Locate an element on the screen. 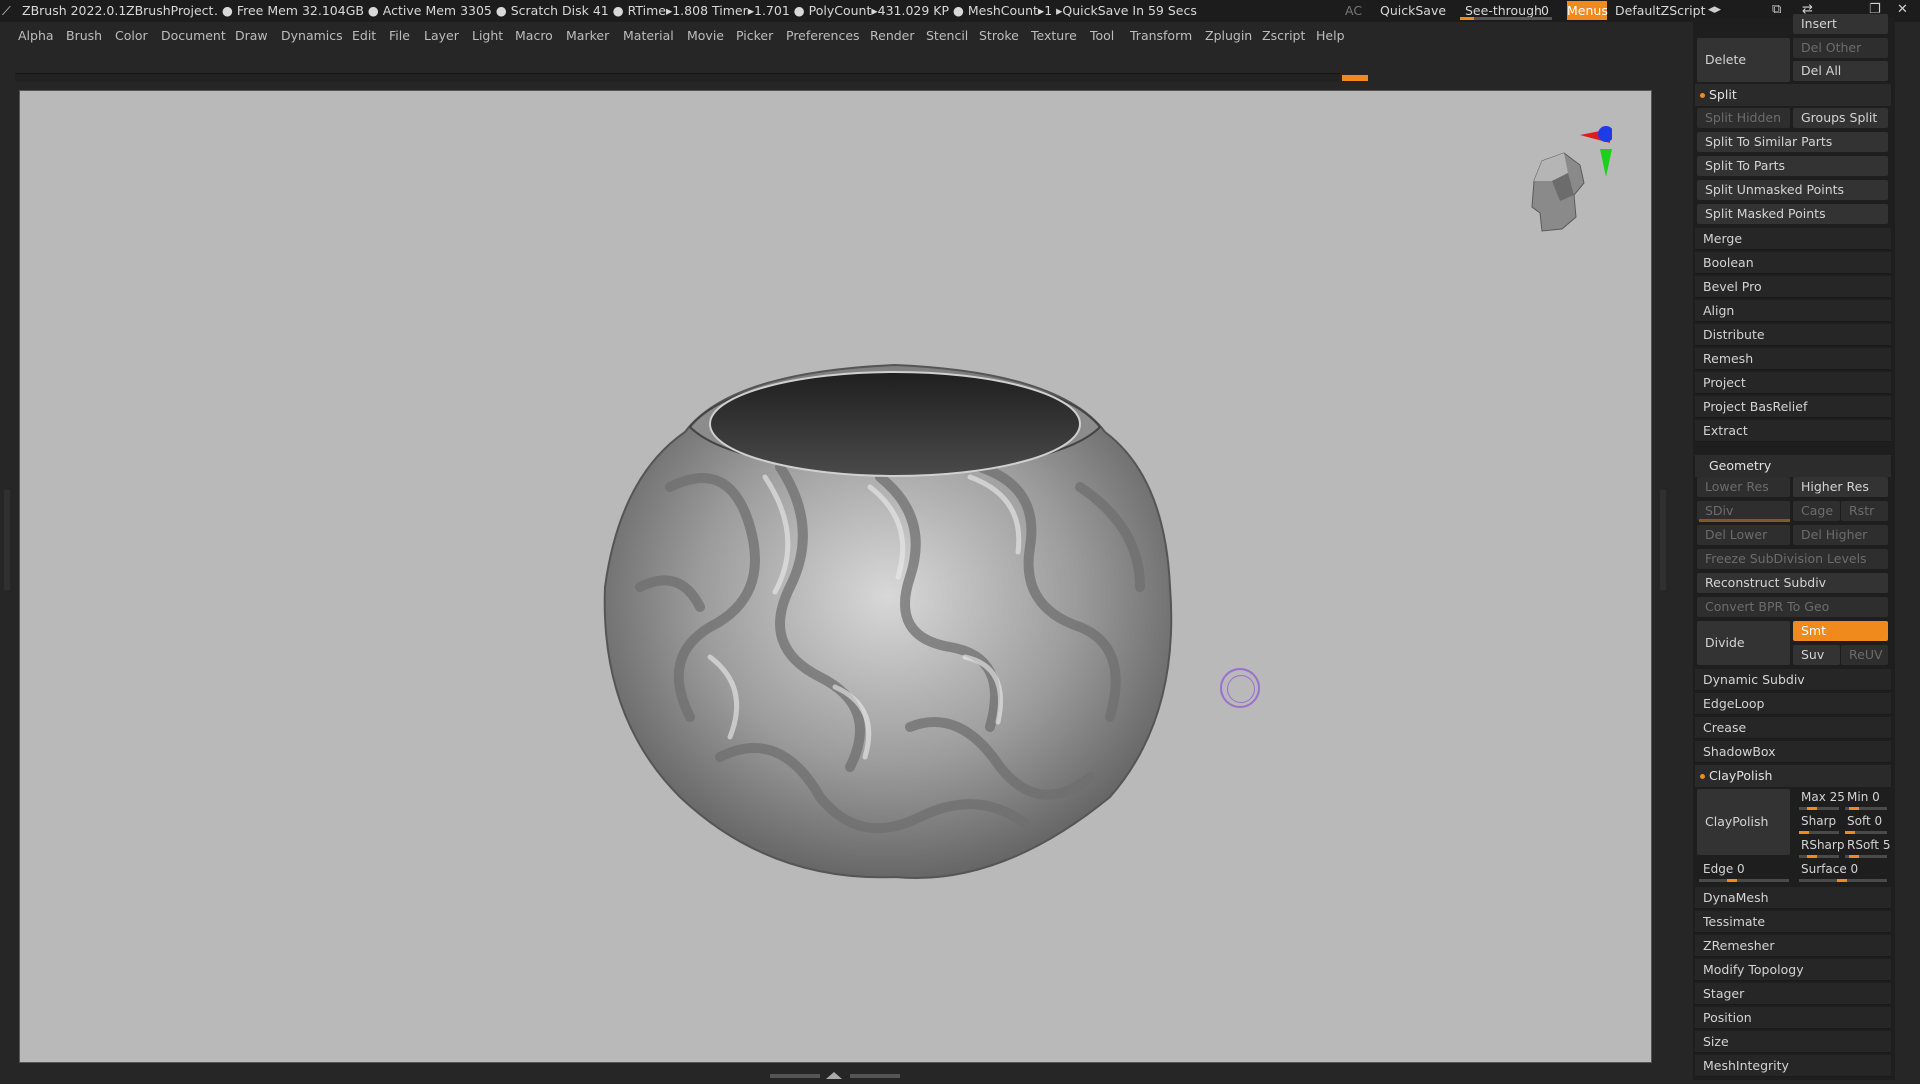 This screenshot has width=1920, height=1084. layout-switch-icon: ⧉ is located at coordinates (1776, 9).